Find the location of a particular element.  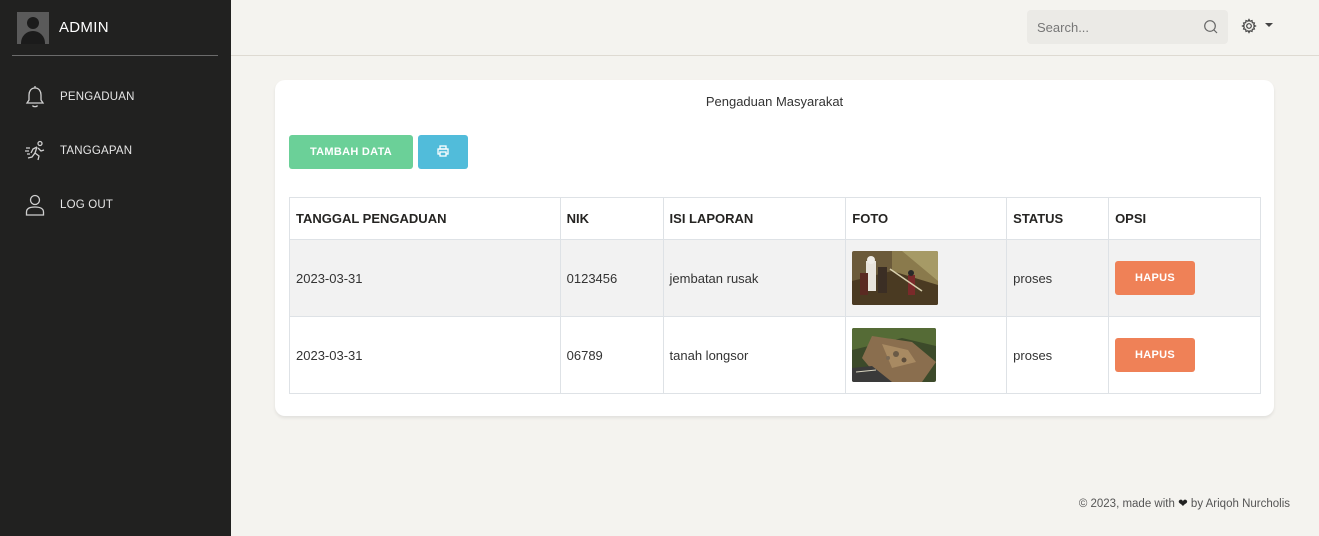

column-header: TANGGAL PENGADUAN is located at coordinates (425, 218).